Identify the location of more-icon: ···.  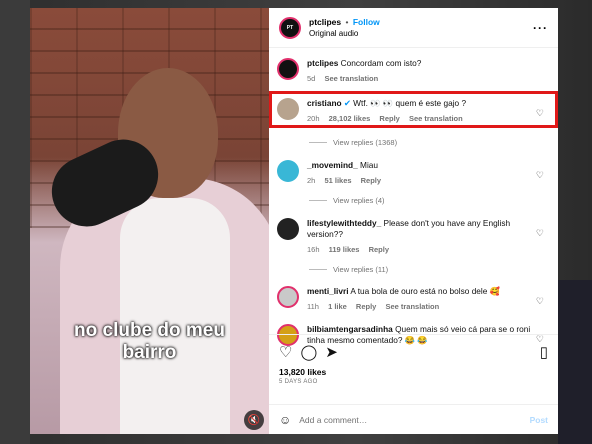
(540, 28).